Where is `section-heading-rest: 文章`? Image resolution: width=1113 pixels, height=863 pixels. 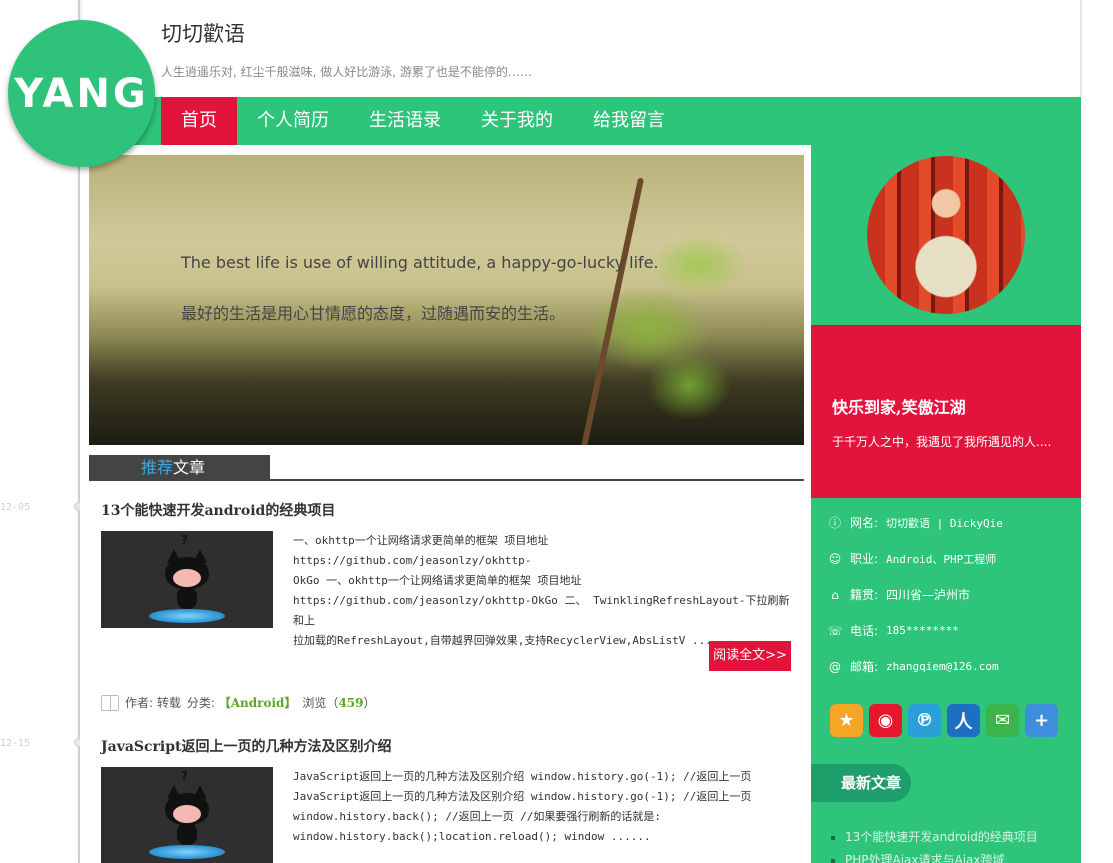
section-heading-rest: 文章 is located at coordinates (189, 467).